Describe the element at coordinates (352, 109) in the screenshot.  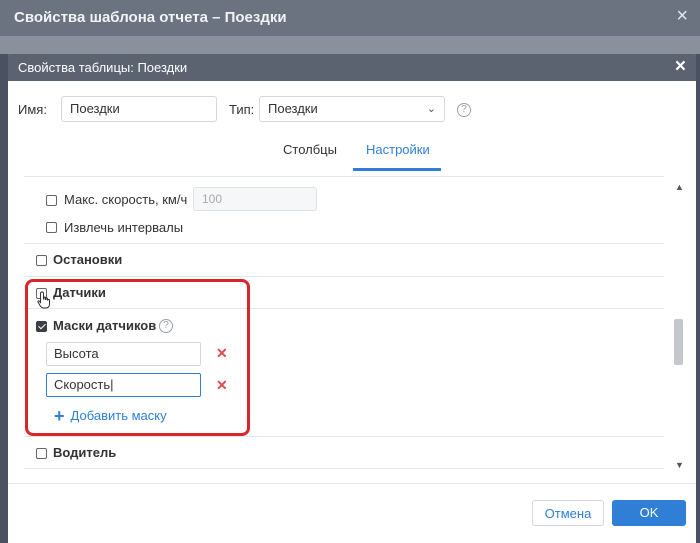
I see `type-select: Поездки ⌄` at that location.